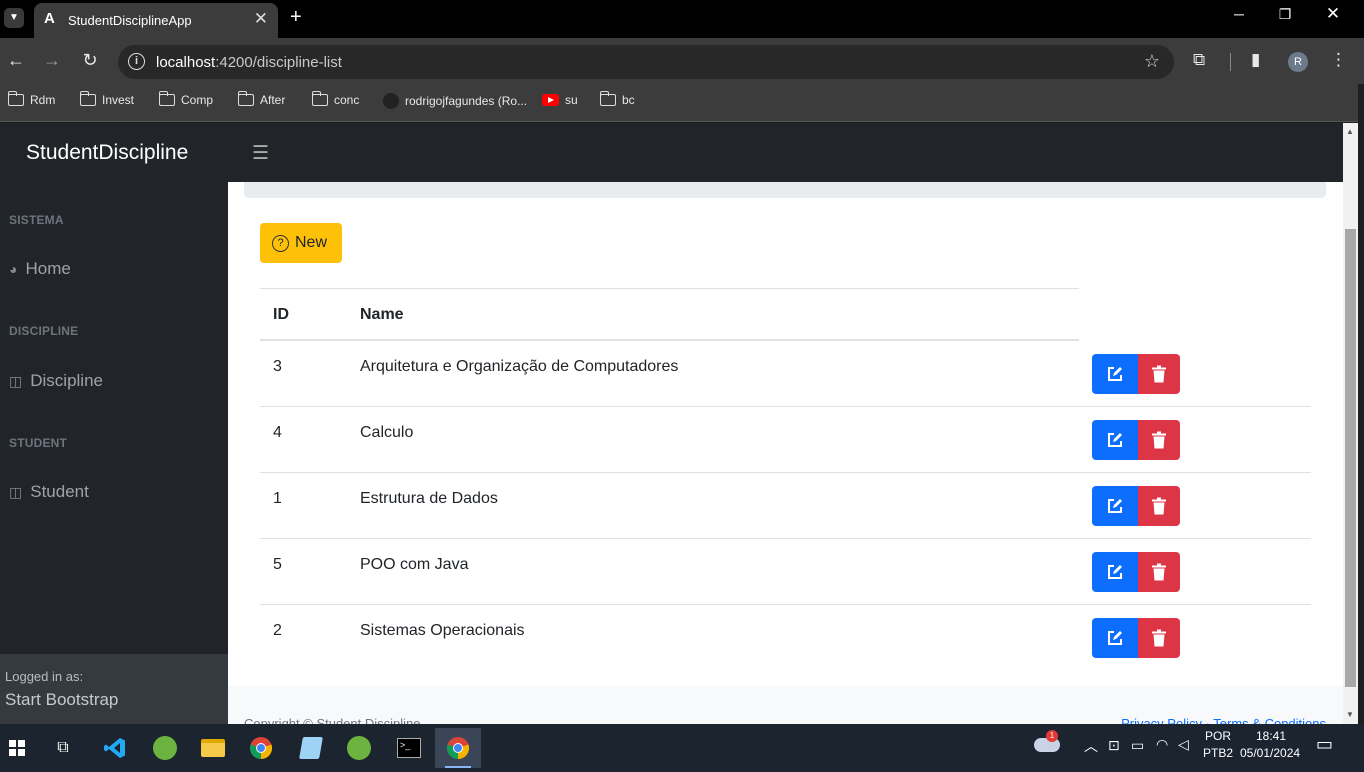  I want to click on table-header: ID Name, so click(669, 314).